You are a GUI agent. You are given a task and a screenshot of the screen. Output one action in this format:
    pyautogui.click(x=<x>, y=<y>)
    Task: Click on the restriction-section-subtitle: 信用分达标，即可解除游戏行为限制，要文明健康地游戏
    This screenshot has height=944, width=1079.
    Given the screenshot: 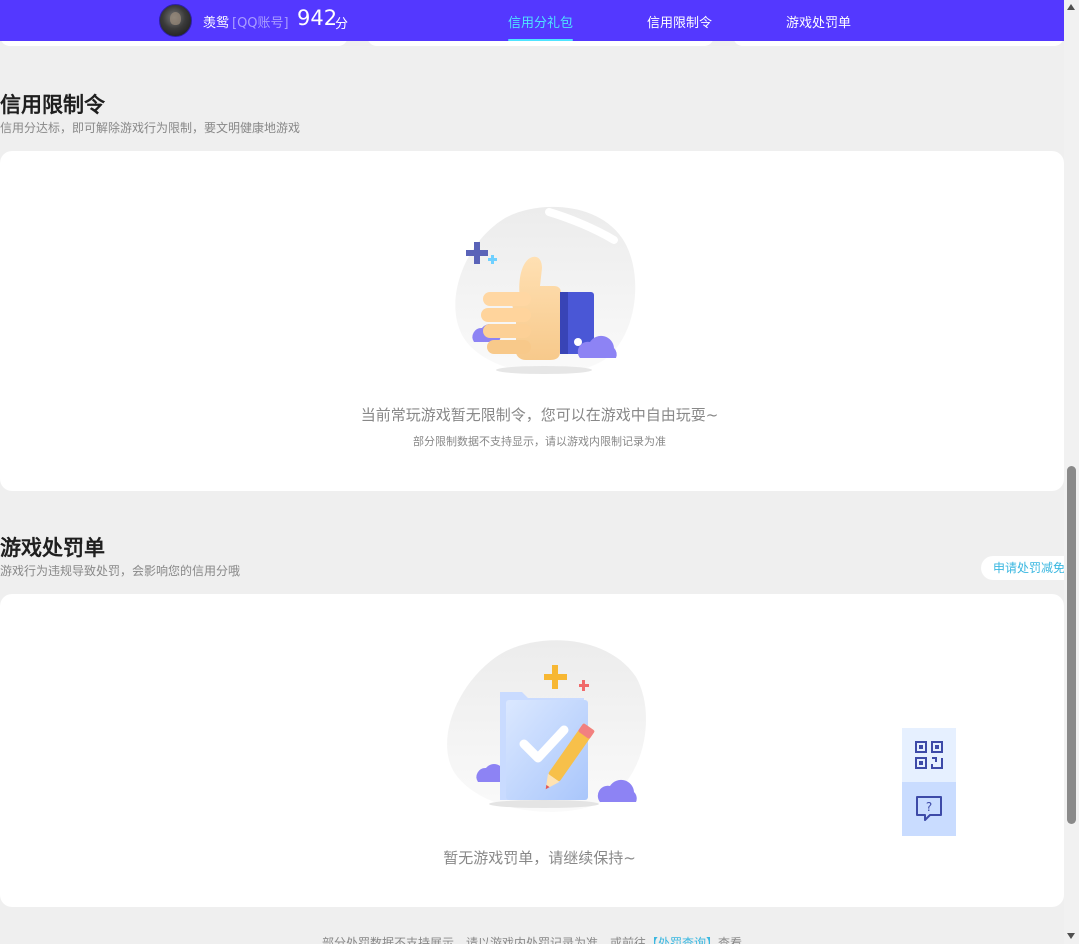 What is the action you would take?
    pyautogui.click(x=150, y=128)
    